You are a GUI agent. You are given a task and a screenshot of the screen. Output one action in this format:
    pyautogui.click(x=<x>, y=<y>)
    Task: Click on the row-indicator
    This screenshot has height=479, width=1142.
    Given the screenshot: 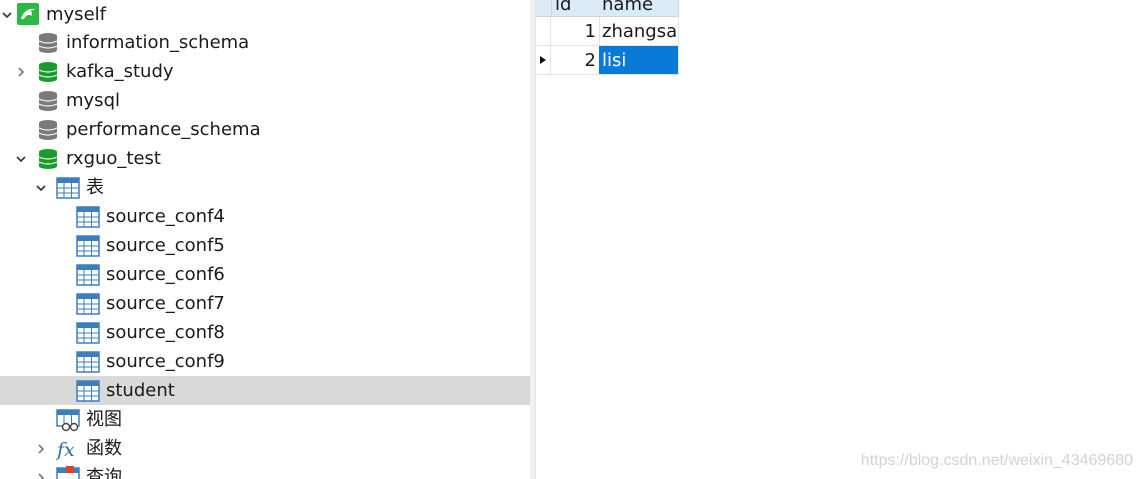 What is the action you would take?
    pyautogui.click(x=543, y=31)
    